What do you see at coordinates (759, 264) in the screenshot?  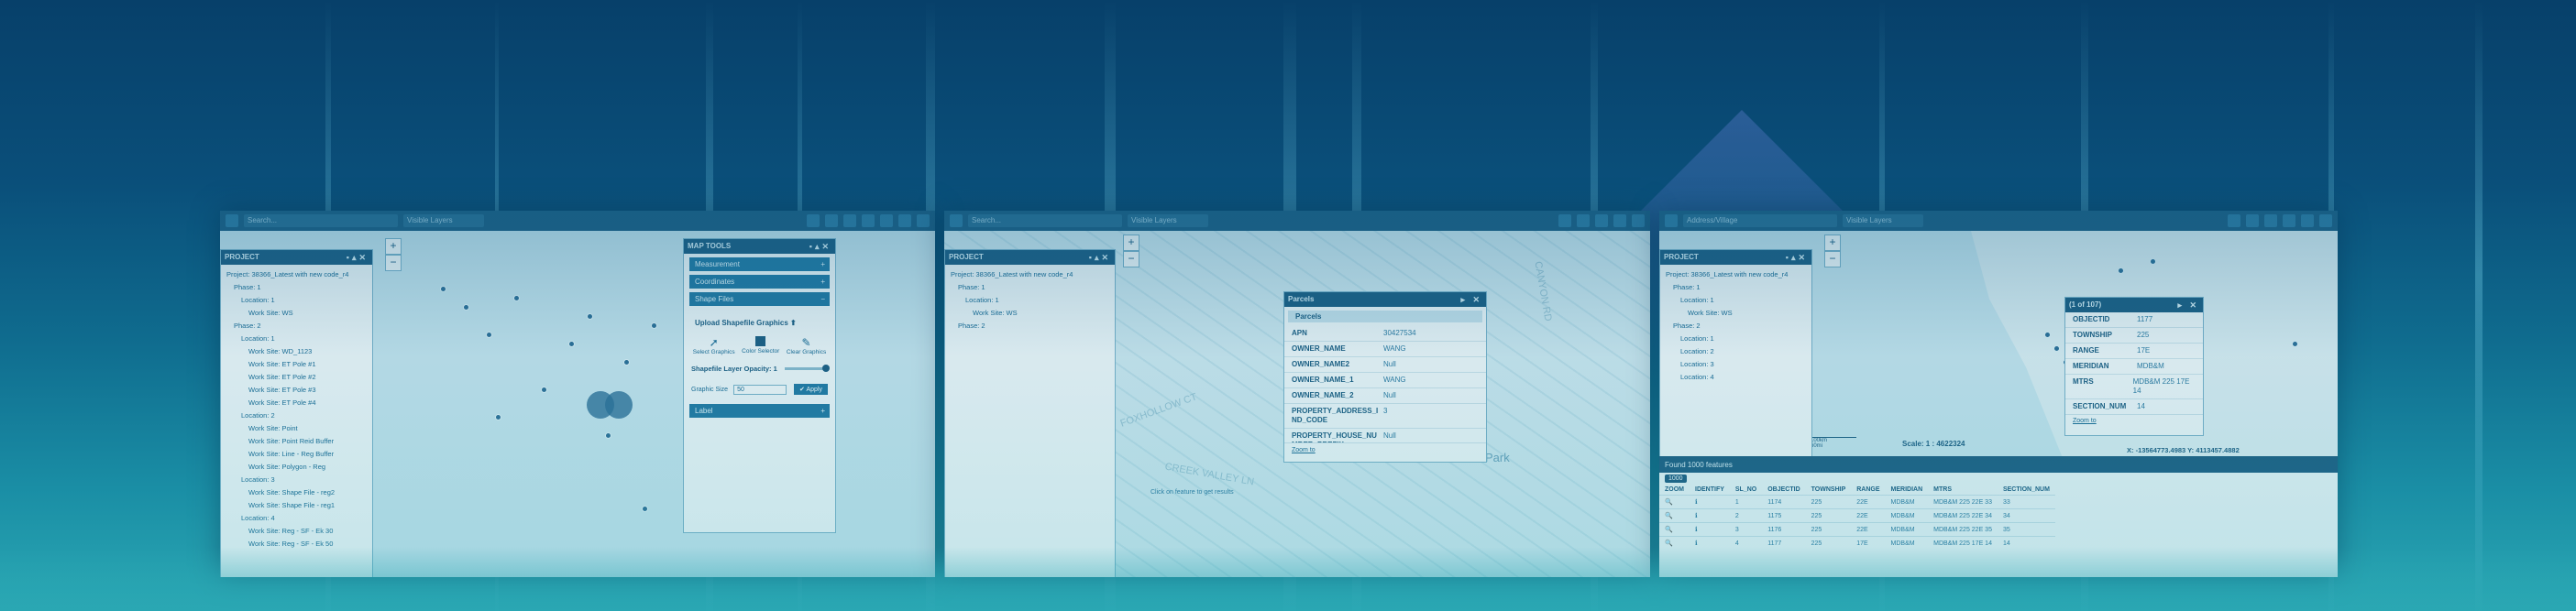 I see `measurement-section: Measurement +` at bounding box center [759, 264].